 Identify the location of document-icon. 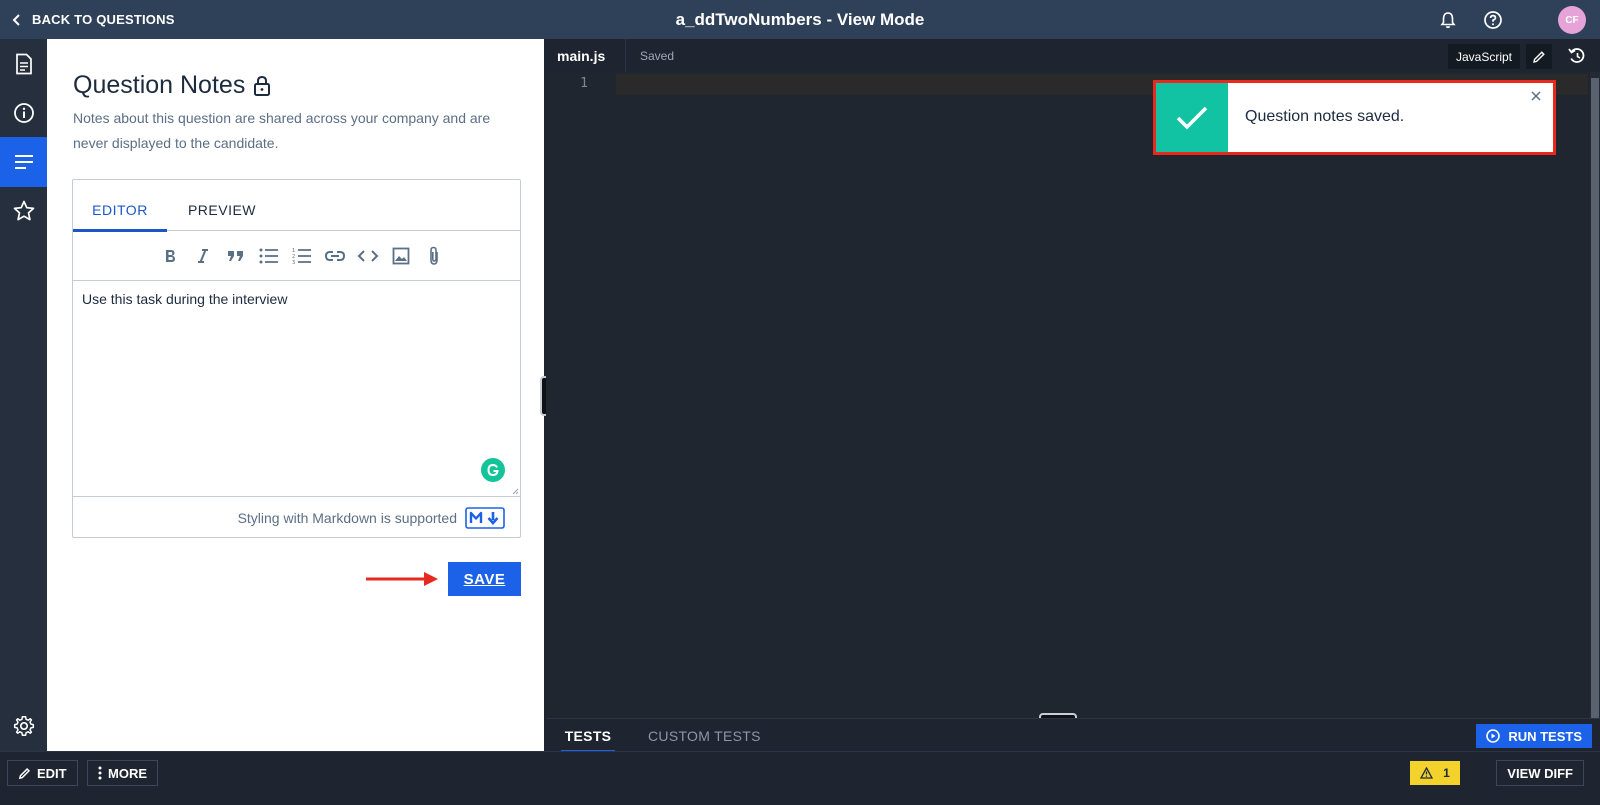
(24, 64).